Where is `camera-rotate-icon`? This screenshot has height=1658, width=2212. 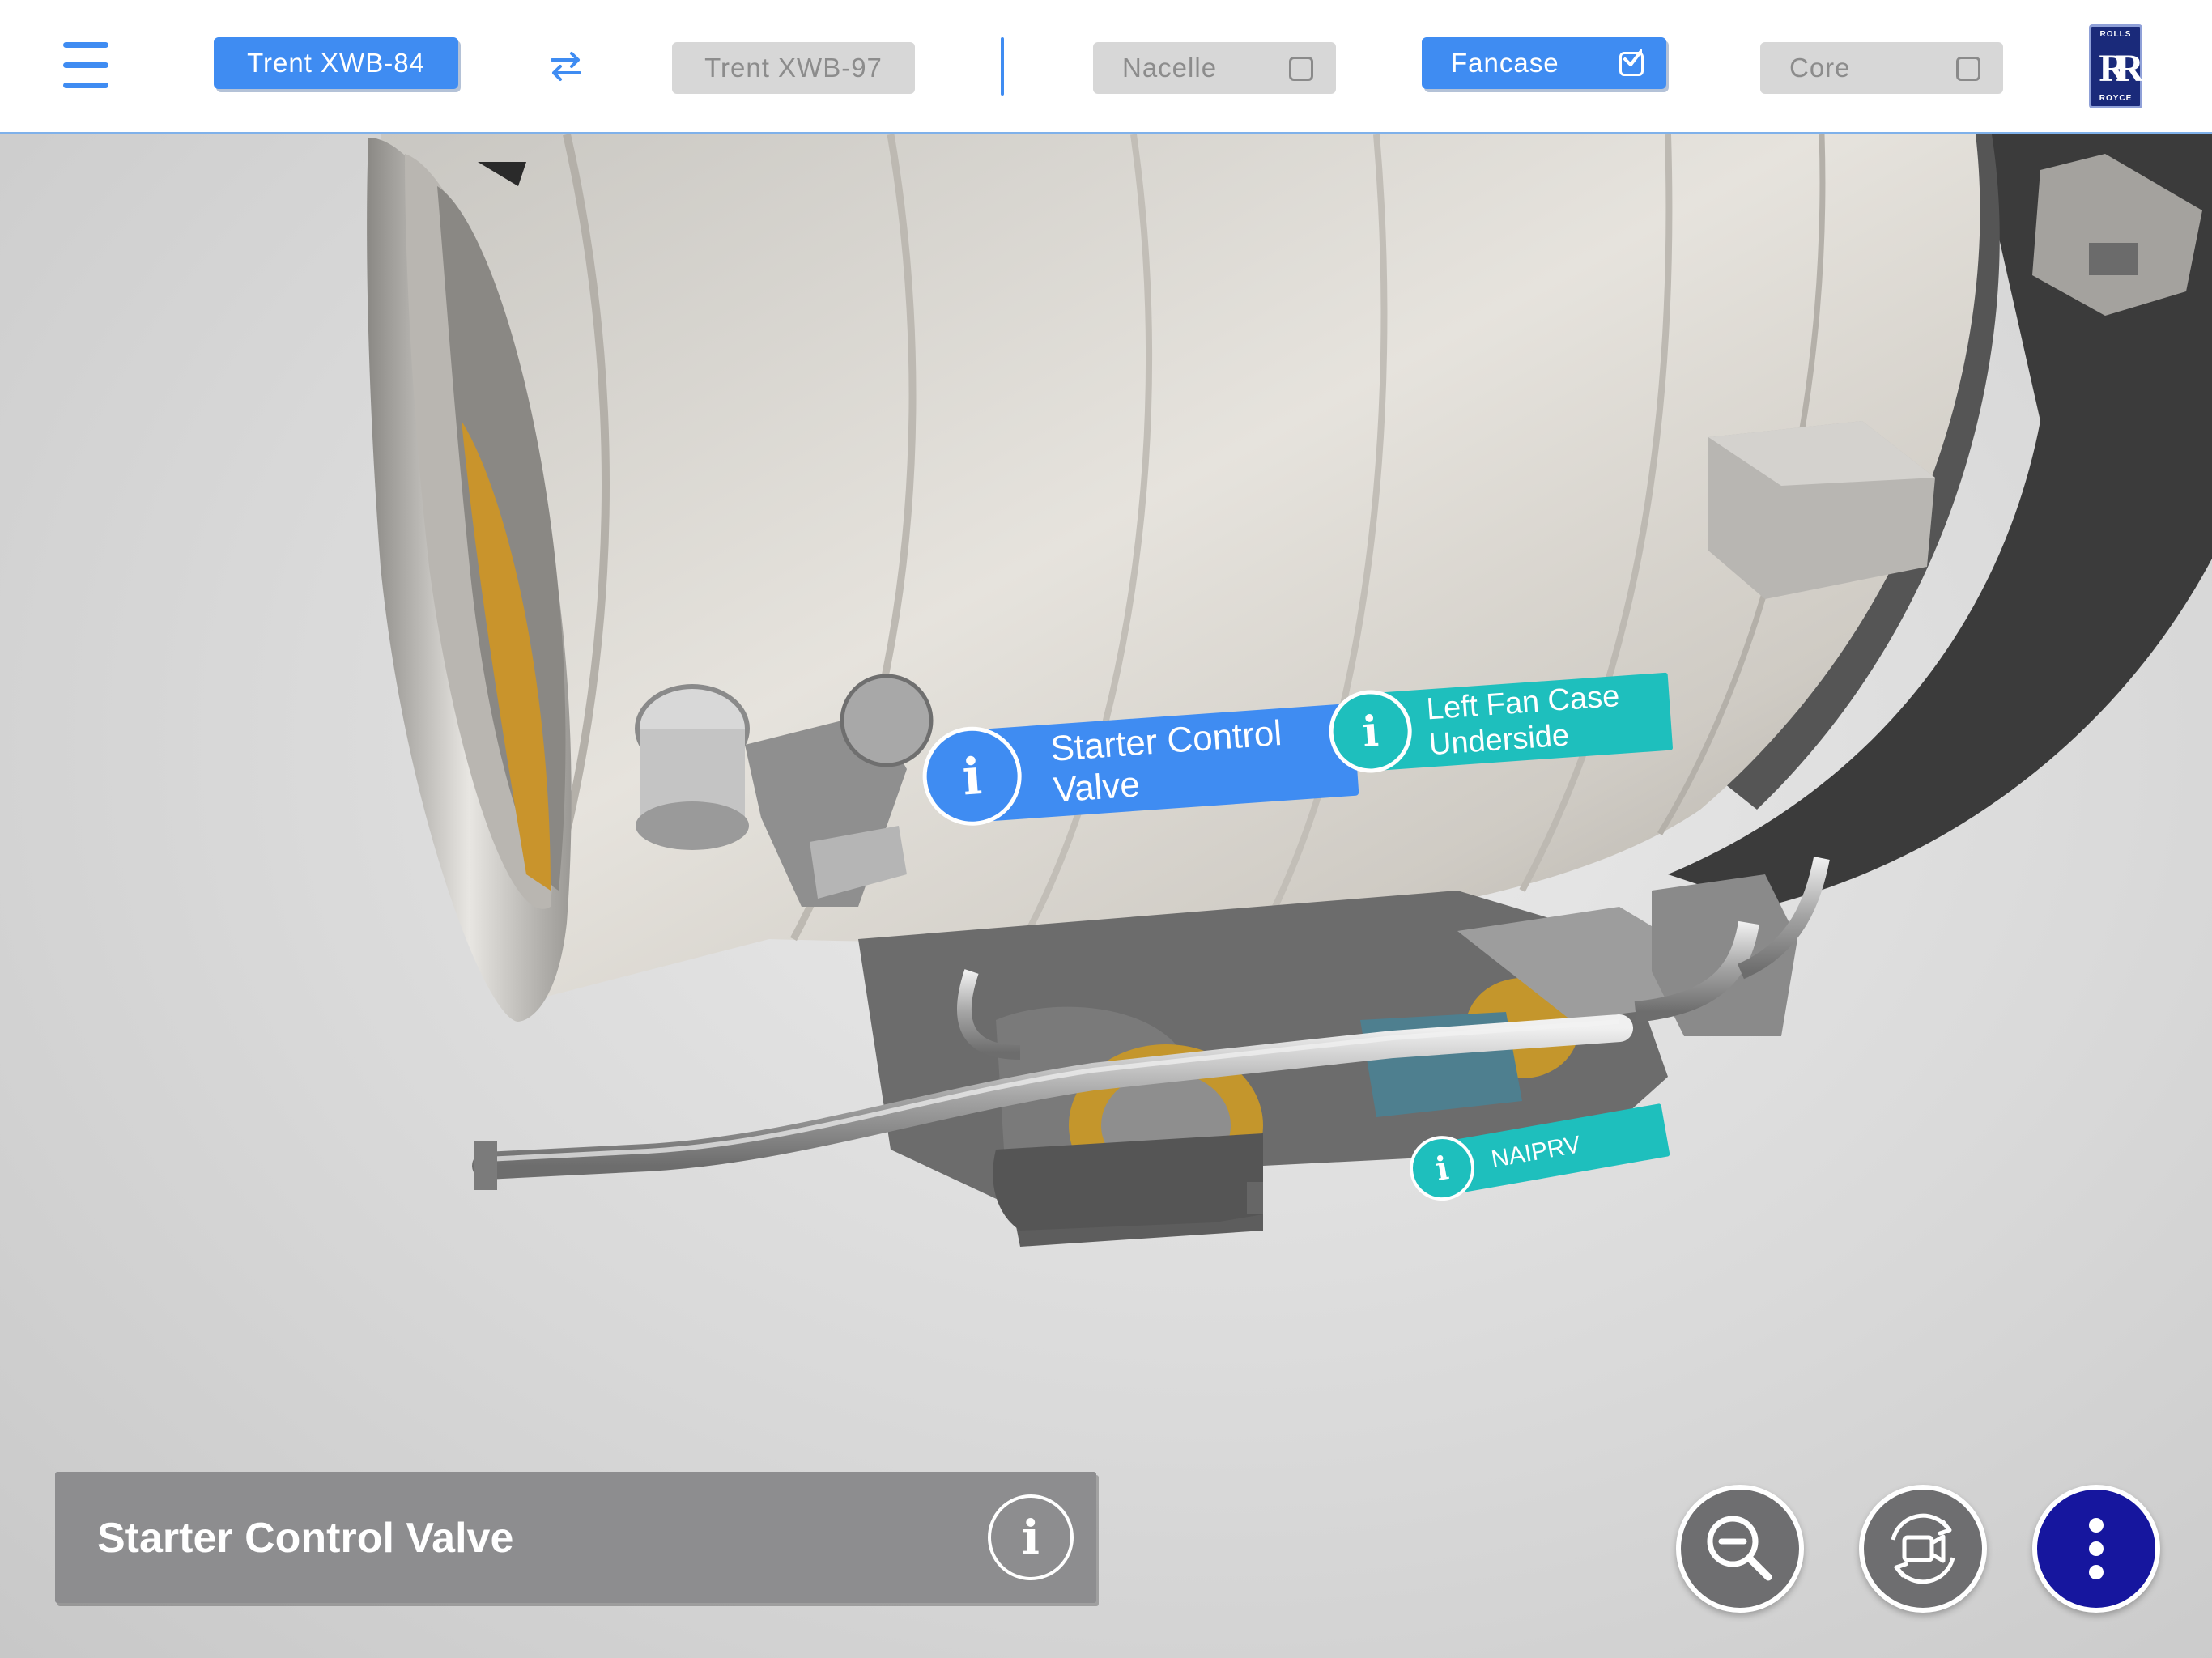 camera-rotate-icon is located at coordinates (1923, 1548).